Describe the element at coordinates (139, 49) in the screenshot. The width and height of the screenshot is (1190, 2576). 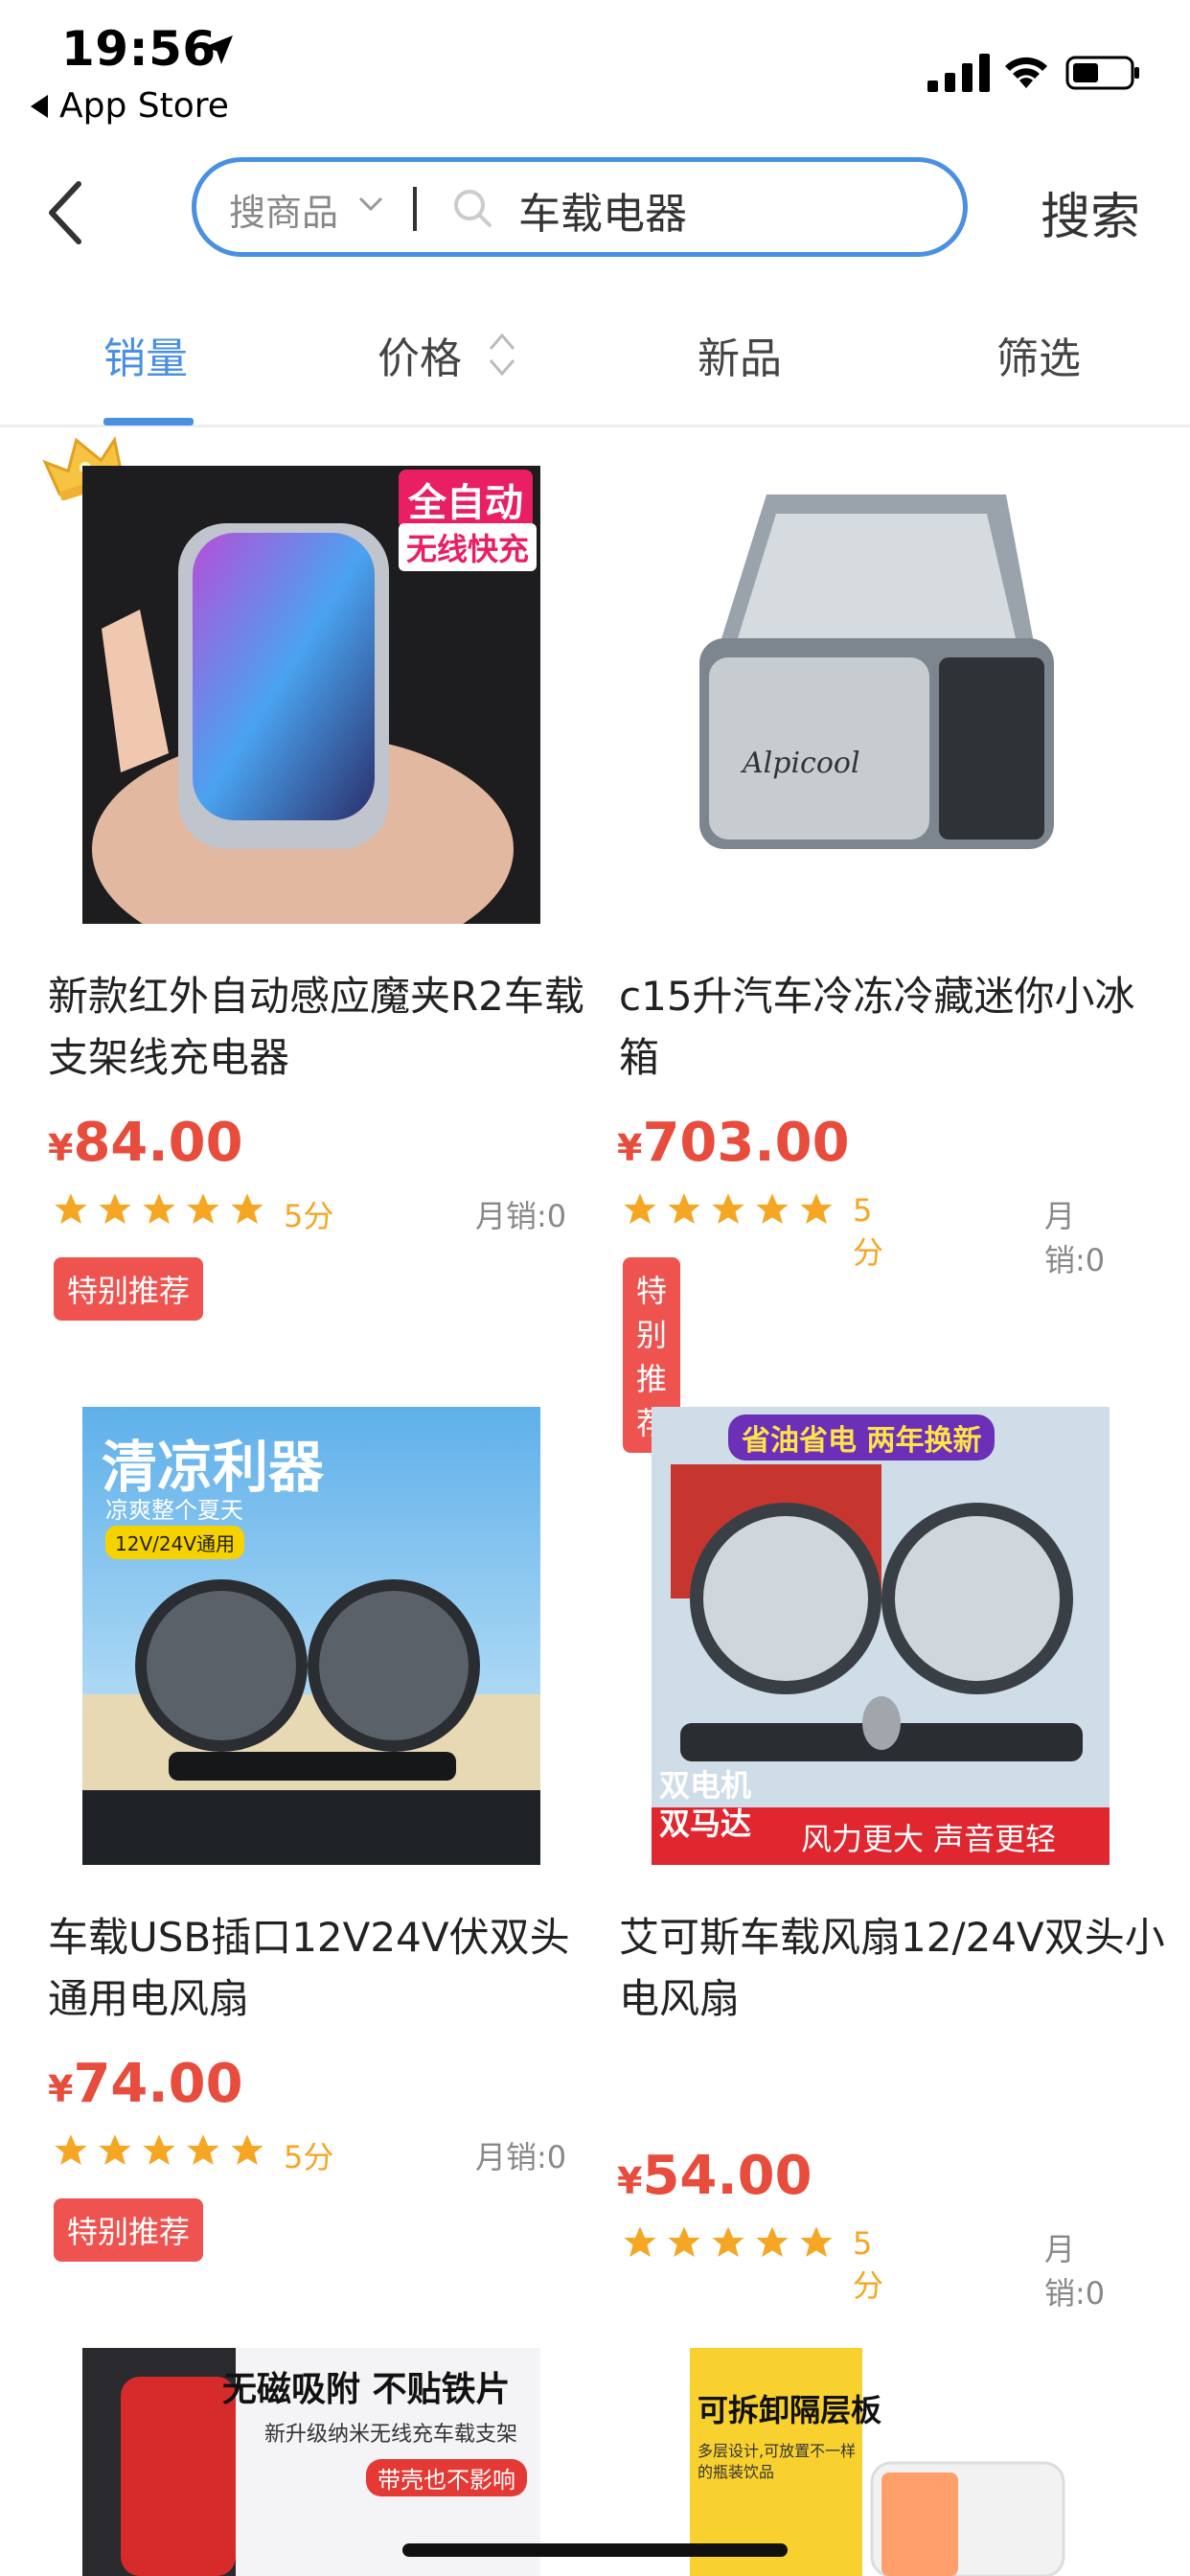
I see `status-time: 19:56` at that location.